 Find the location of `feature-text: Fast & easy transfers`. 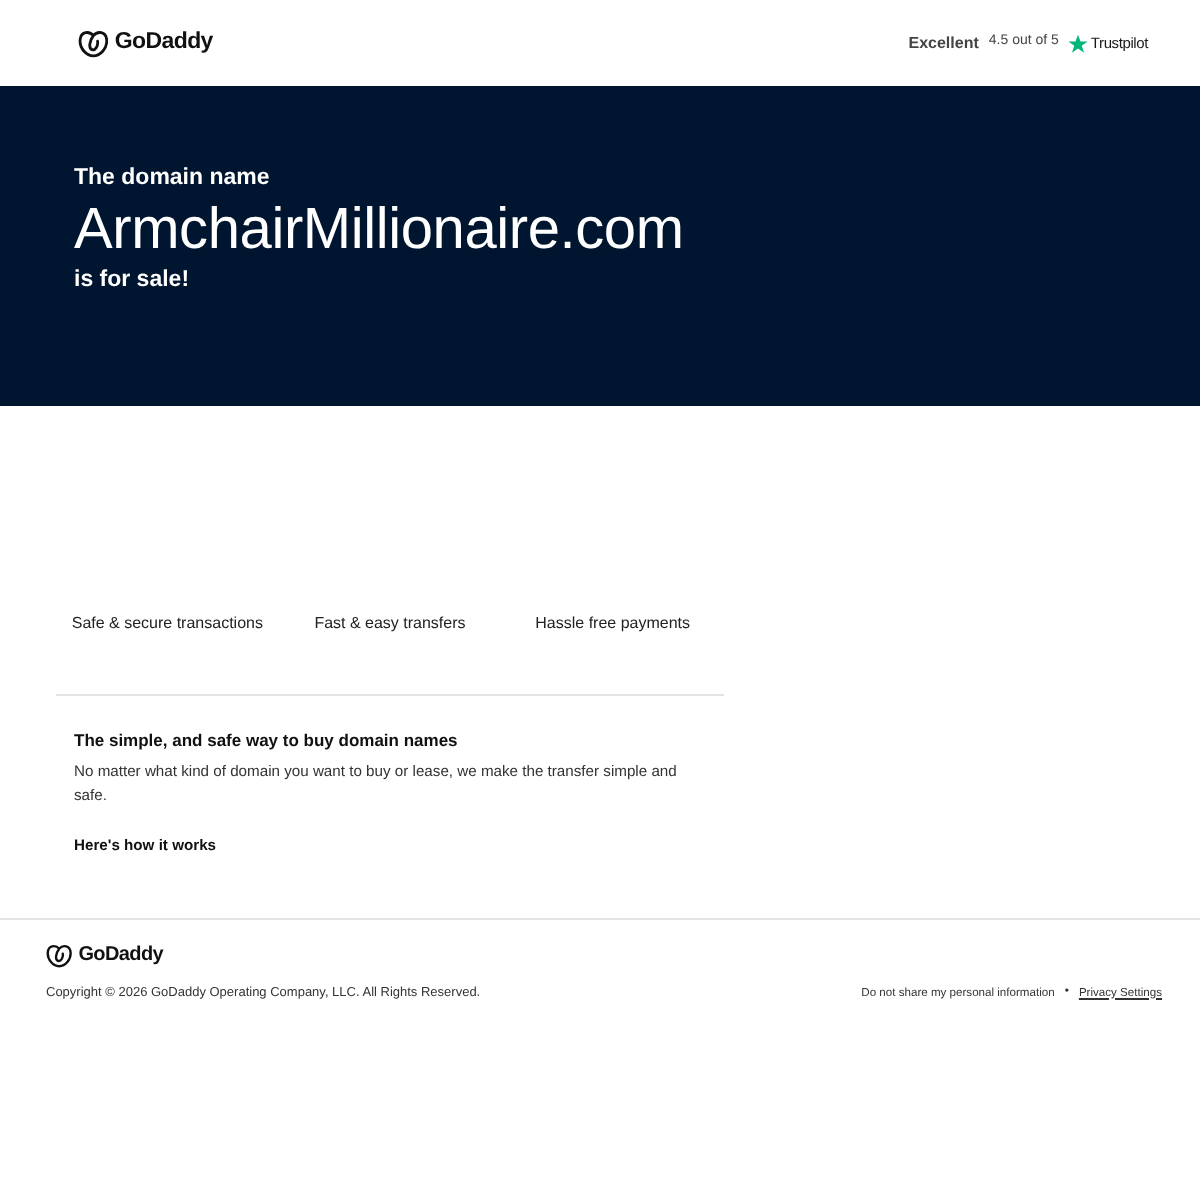

feature-text: Fast & easy transfers is located at coordinates (390, 624).